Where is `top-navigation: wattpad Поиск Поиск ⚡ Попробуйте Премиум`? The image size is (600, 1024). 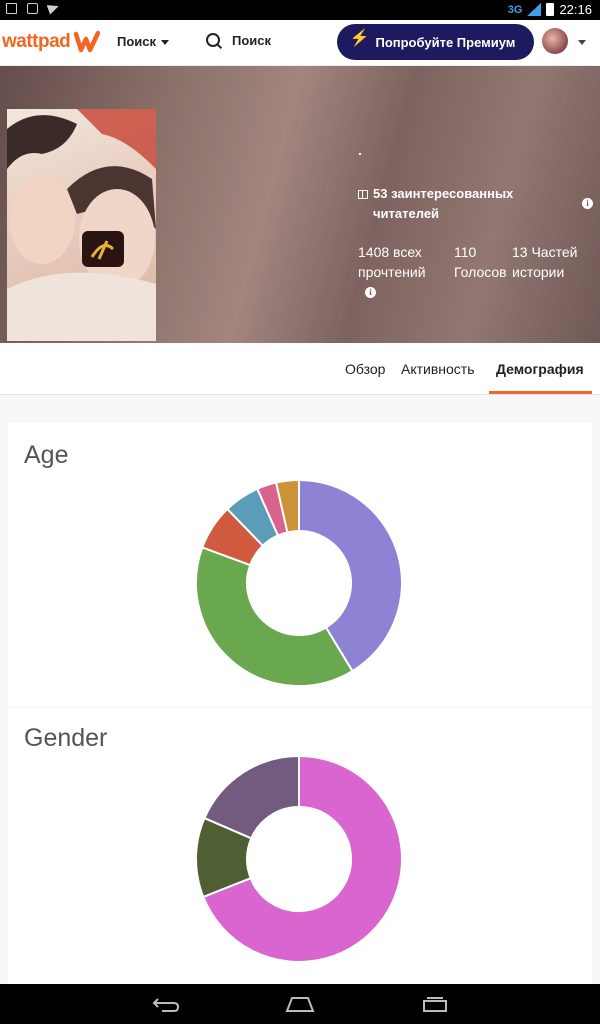
top-navigation: wattpad Поиск Поиск ⚡ Попробуйте Премиум is located at coordinates (300, 43).